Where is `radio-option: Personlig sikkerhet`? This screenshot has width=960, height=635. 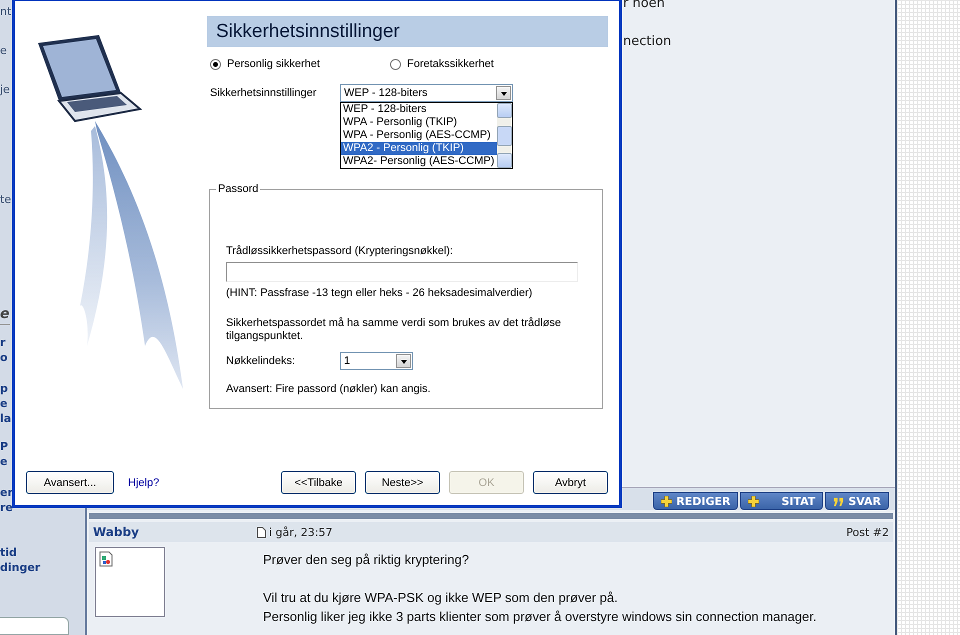 radio-option: Personlig sikkerhet is located at coordinates (300, 64).